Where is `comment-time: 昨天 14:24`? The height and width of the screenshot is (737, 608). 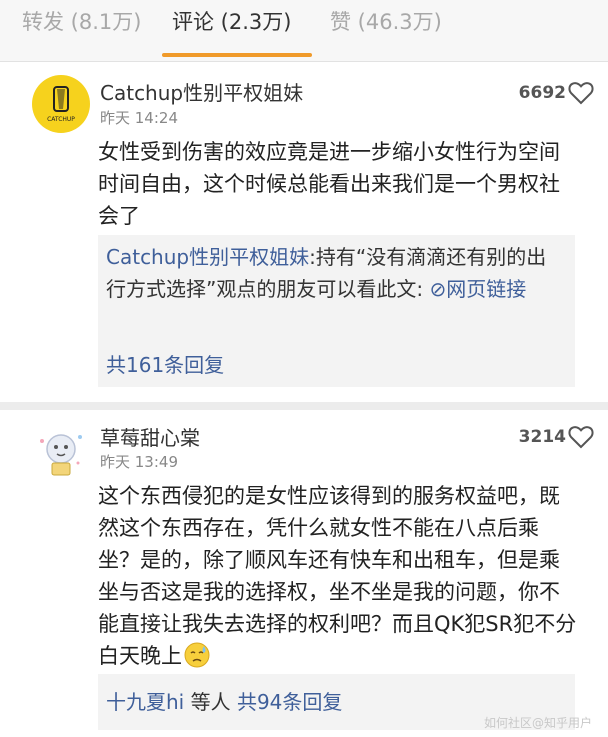
comment-time: 昨天 14:24 is located at coordinates (139, 118).